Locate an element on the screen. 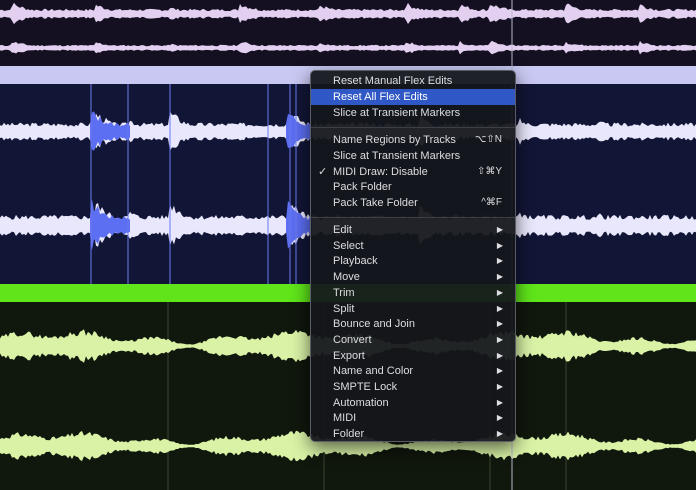 The height and width of the screenshot is (490, 696). menu-item-reset-manual-flex-edits: Reset Manual Flex Edits is located at coordinates (413, 81).